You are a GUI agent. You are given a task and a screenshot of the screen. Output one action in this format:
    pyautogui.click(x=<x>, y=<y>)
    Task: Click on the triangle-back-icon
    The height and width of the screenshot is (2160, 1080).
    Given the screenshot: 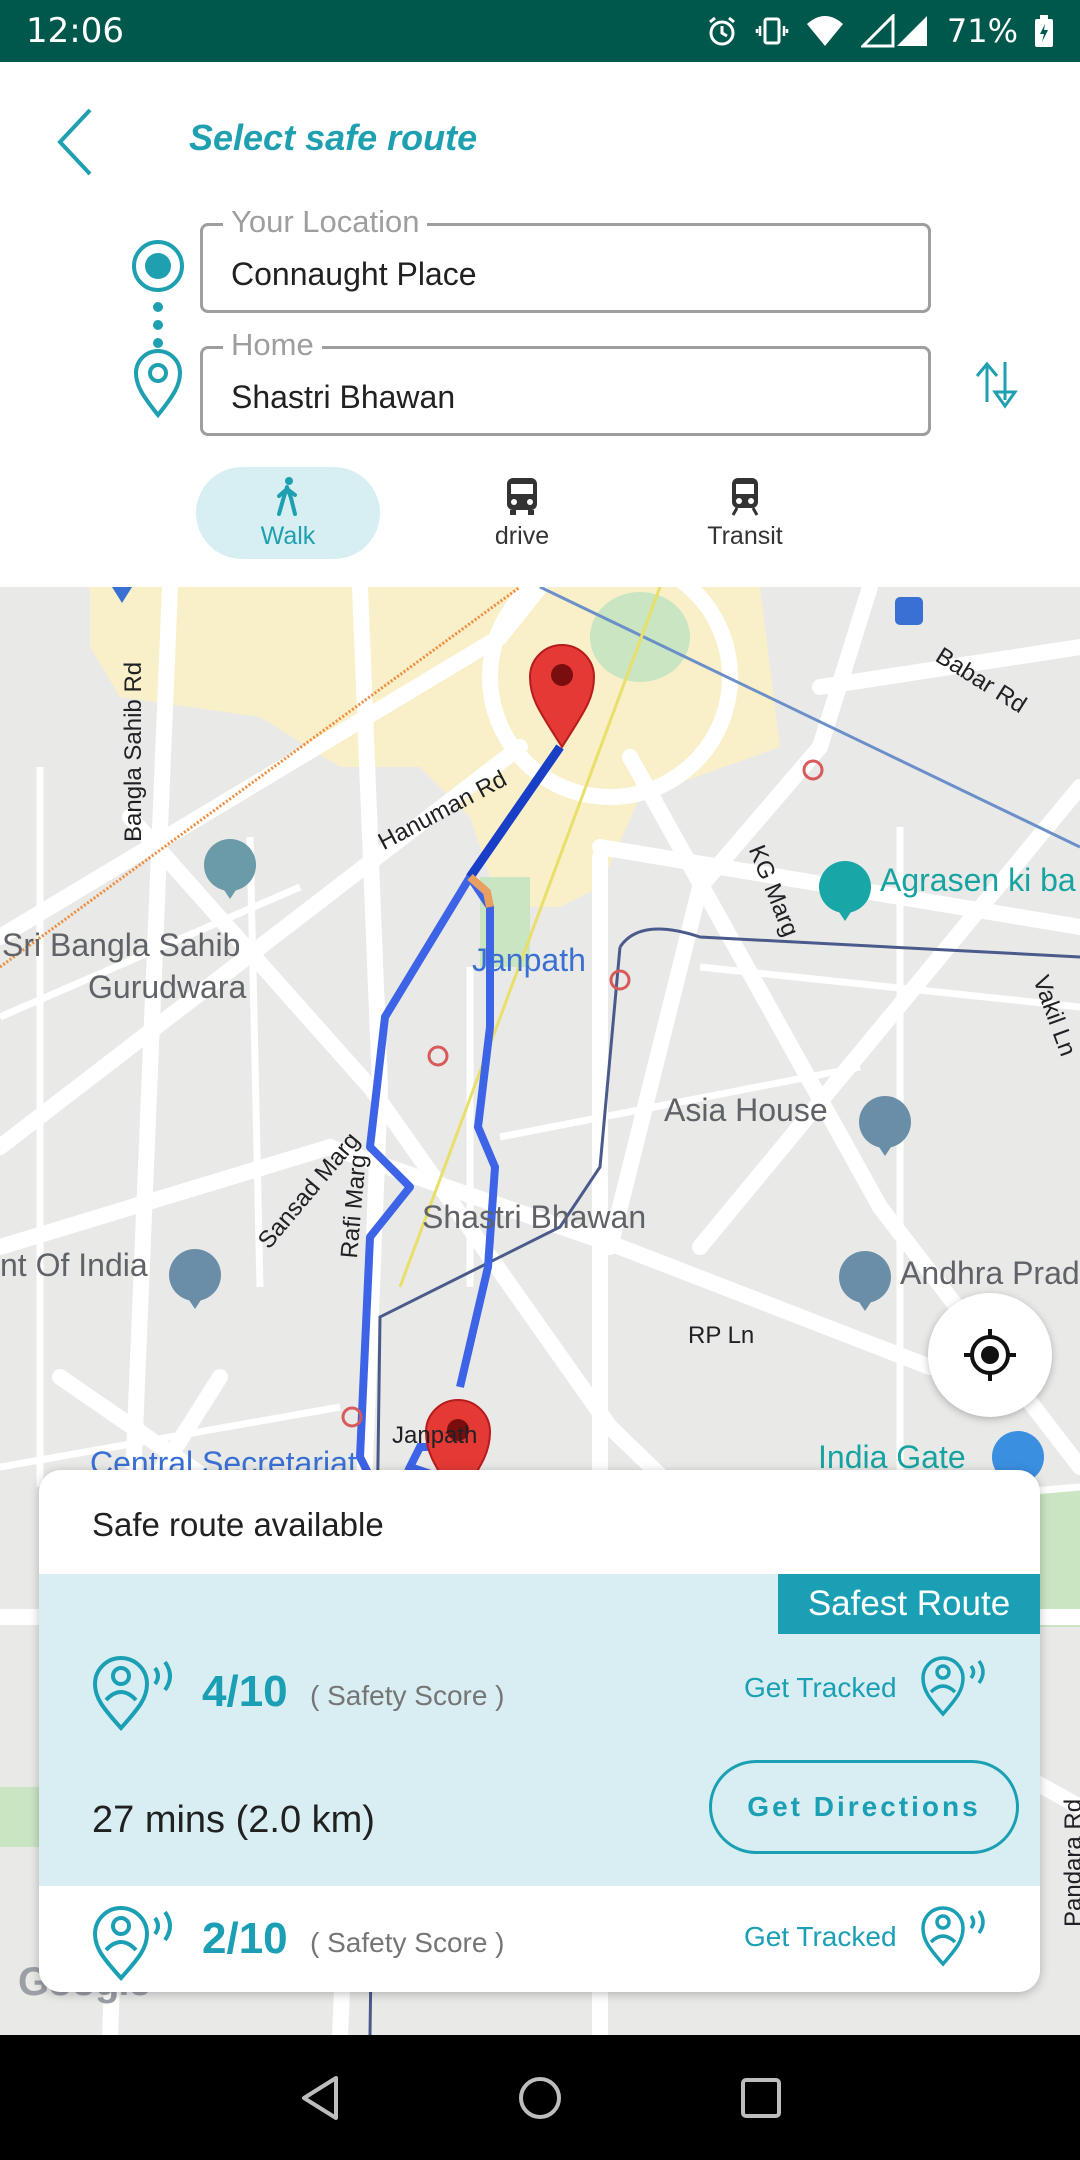 What is the action you would take?
    pyautogui.click(x=320, y=2098)
    